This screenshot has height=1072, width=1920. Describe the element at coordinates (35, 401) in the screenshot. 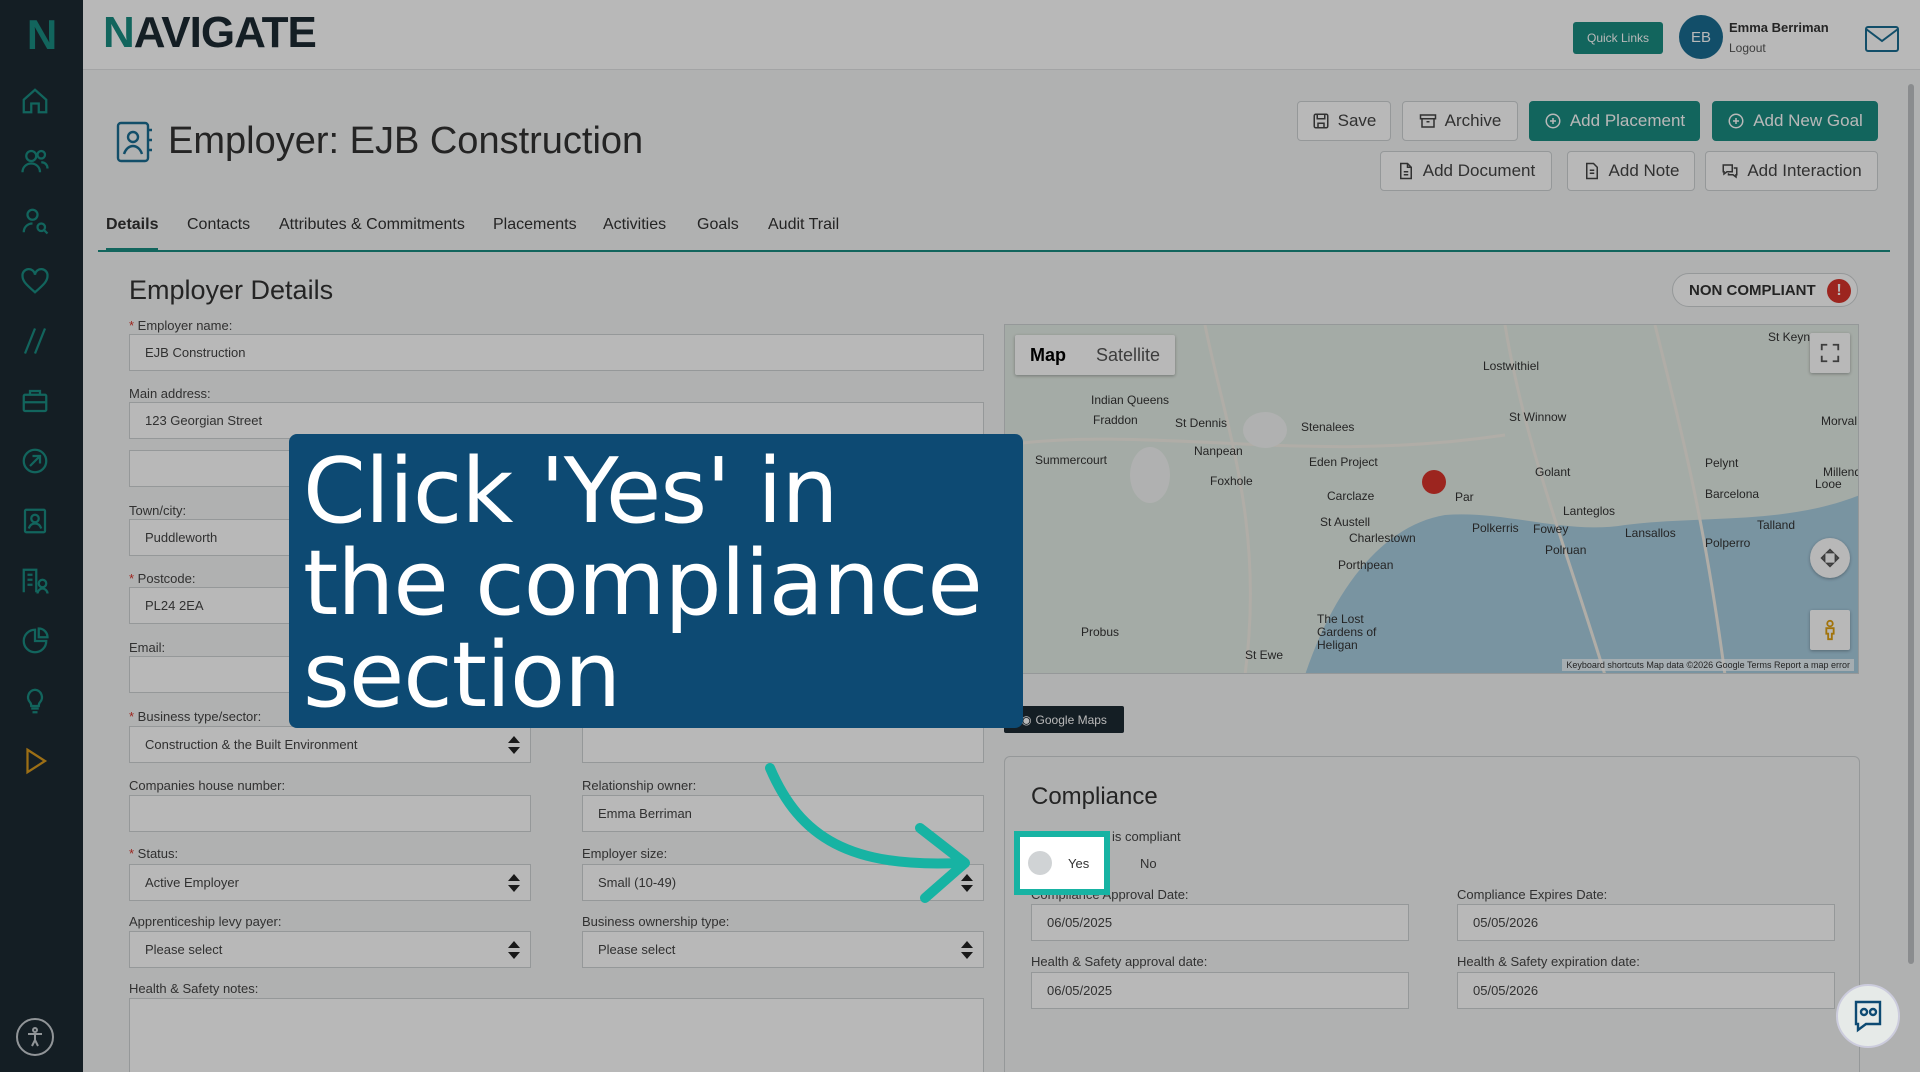

I see `briefcase-icon` at that location.